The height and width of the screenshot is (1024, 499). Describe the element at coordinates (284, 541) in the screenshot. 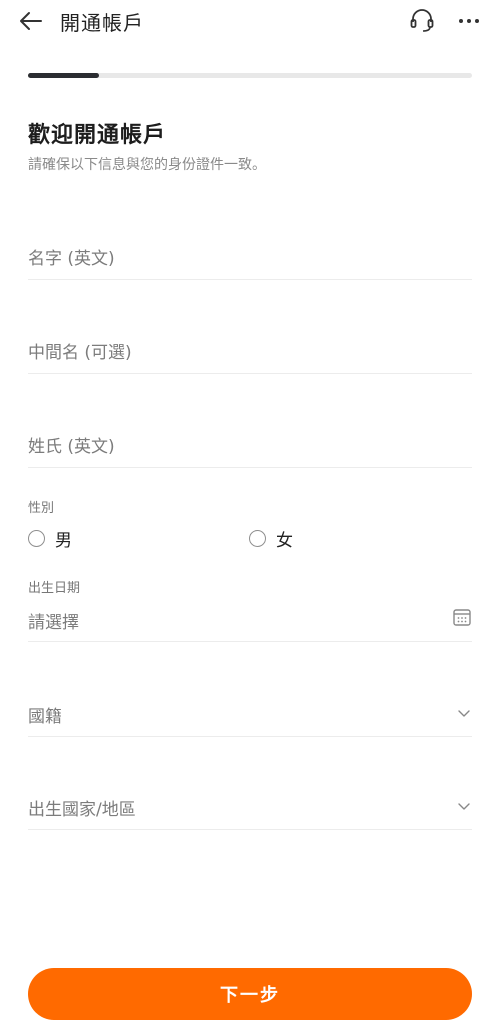

I see `gender-female-label: 女` at that location.